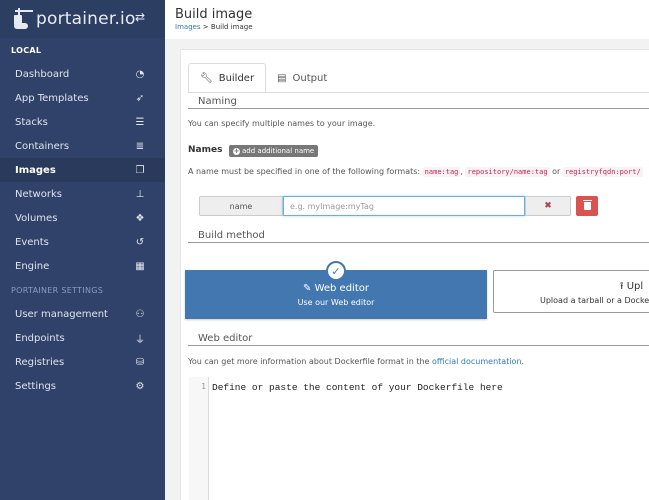 The image size is (649, 500). What do you see at coordinates (594, 300) in the screenshot?
I see `upload-option-subtitle: Upload a tarball or a Docke` at bounding box center [594, 300].